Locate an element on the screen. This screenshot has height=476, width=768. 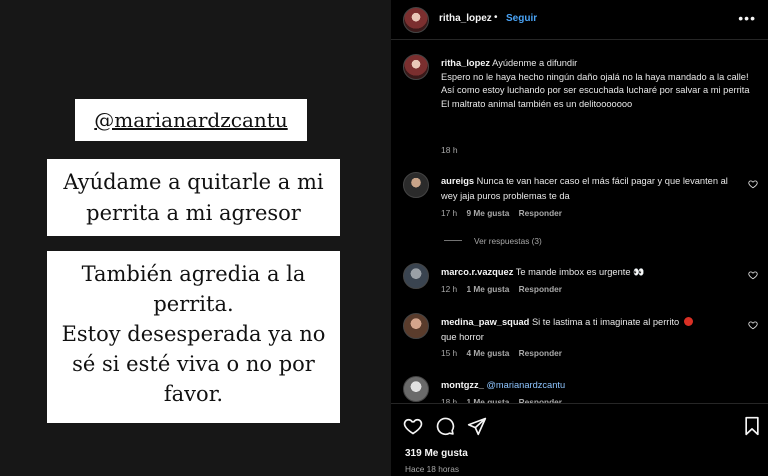
view-replies-button: Ver respuestas (3) is located at coordinates (493, 241).